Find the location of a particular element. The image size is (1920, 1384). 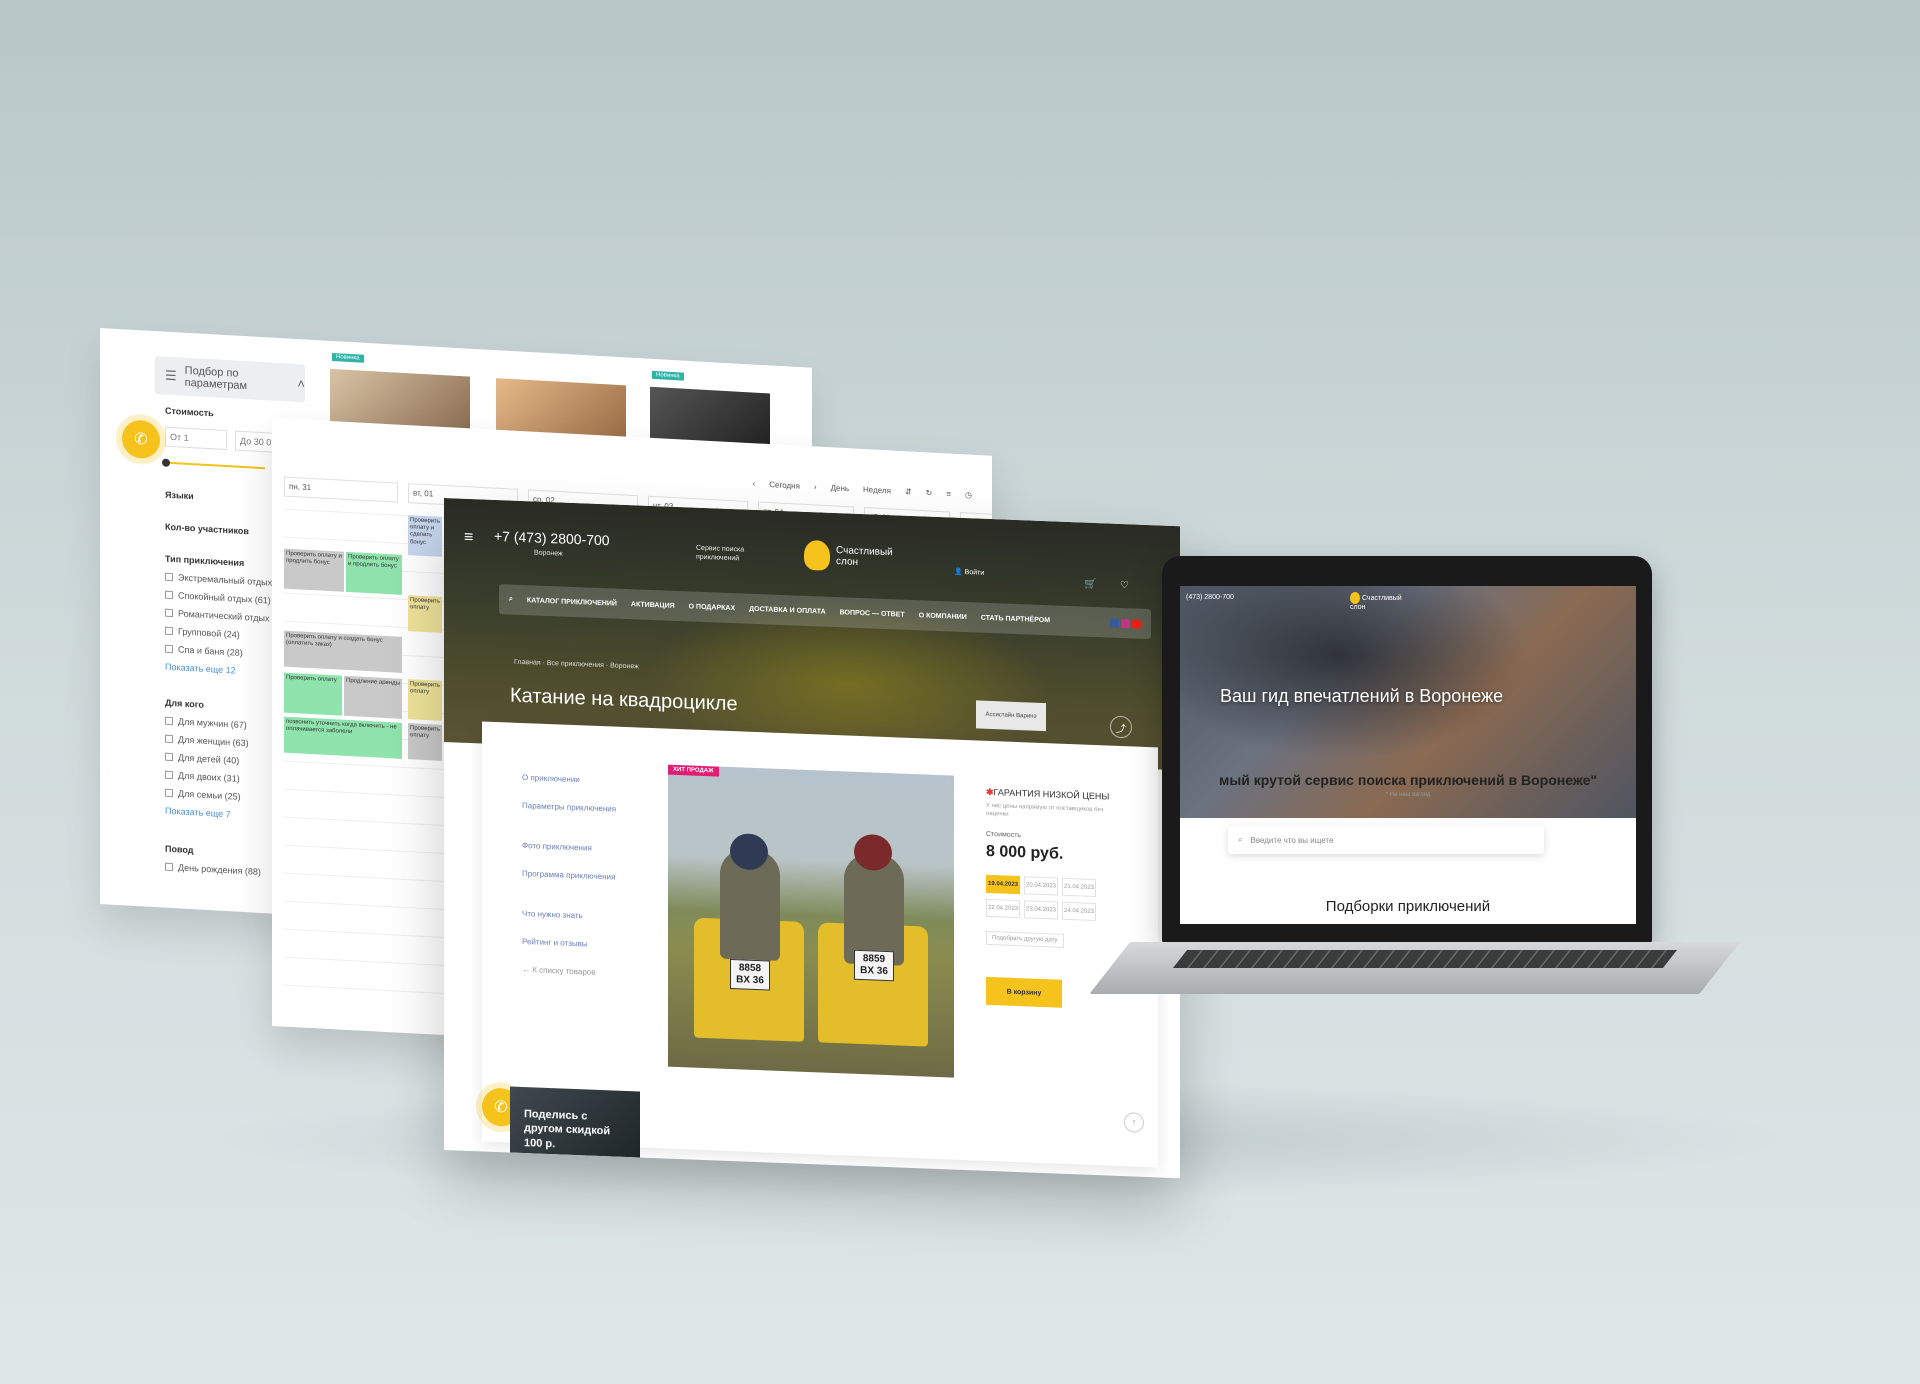

day-view-button: День is located at coordinates (840, 488).